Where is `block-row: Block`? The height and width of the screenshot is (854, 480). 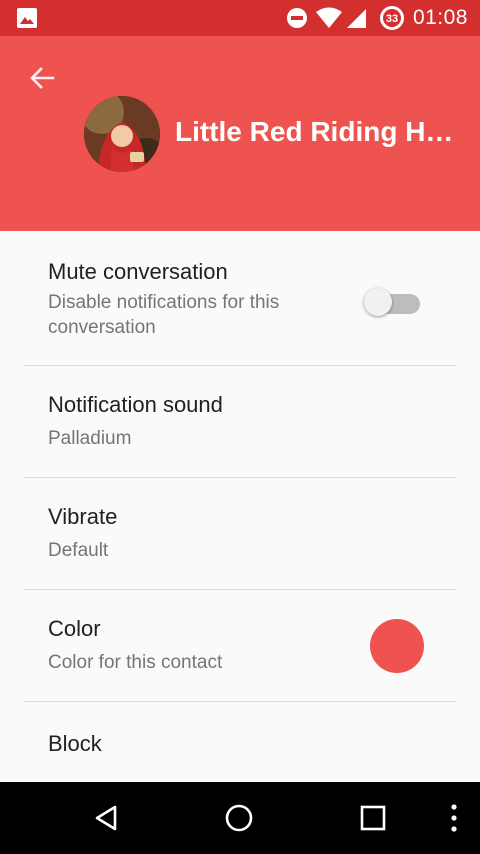
block-row: Block is located at coordinates (240, 742).